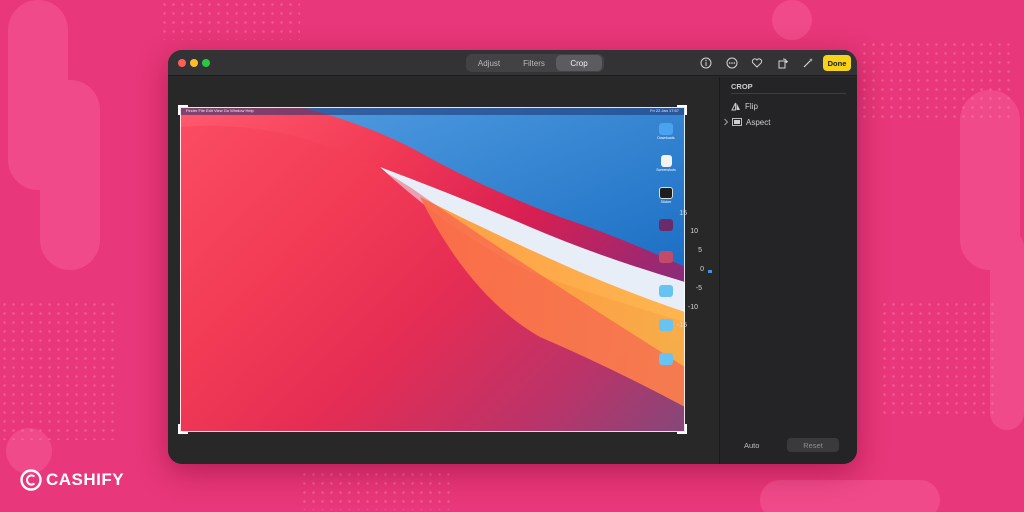  What do you see at coordinates (726, 122) in the screenshot?
I see `chevron-right-icon` at bounding box center [726, 122].